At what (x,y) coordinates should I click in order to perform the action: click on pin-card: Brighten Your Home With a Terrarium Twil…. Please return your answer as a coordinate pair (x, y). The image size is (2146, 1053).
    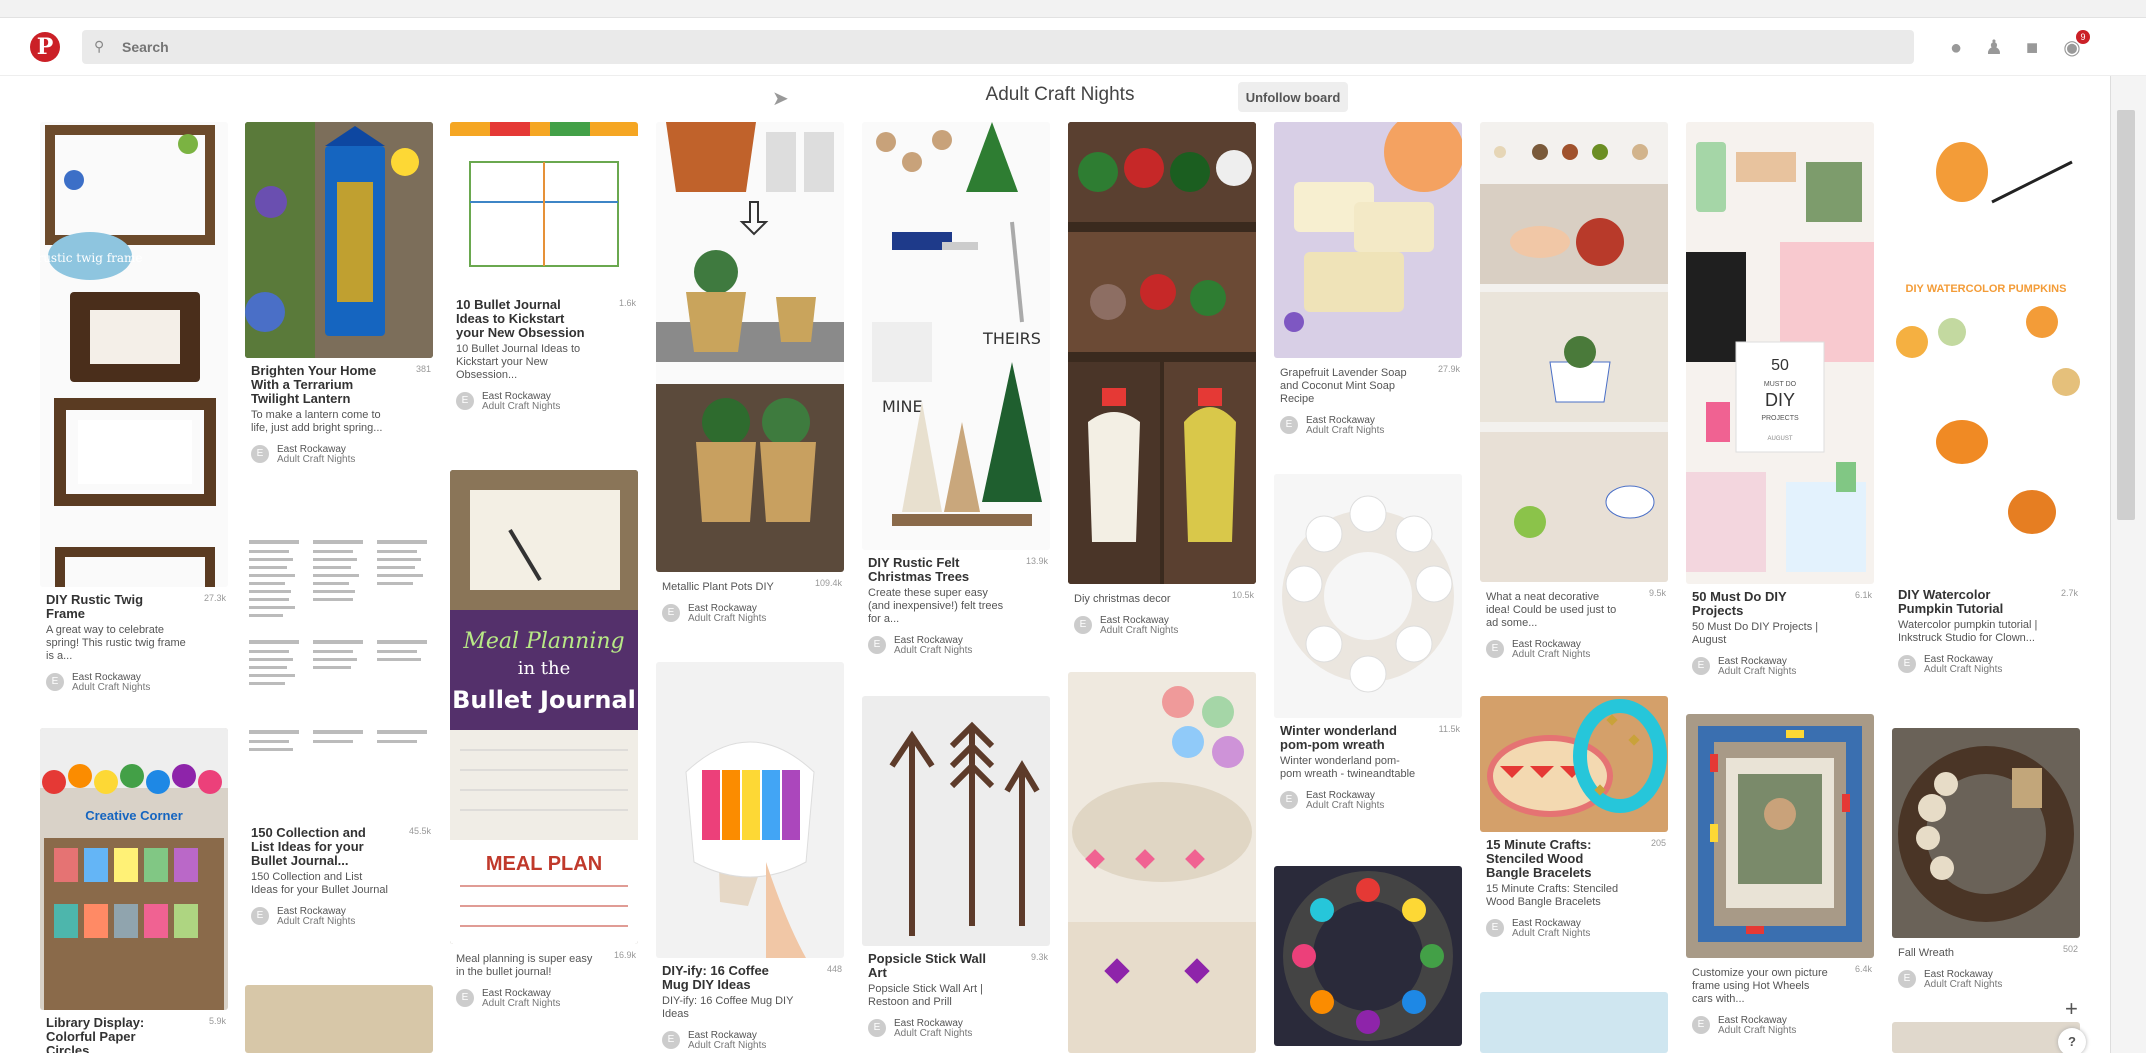
    Looking at the image, I should click on (339, 294).